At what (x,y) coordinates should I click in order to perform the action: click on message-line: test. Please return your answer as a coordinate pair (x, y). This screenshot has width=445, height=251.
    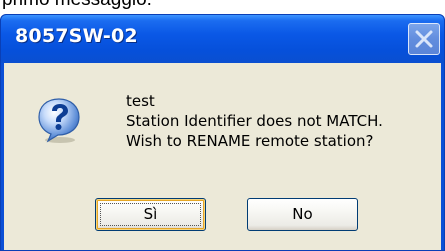
    Looking at the image, I should click on (140, 101).